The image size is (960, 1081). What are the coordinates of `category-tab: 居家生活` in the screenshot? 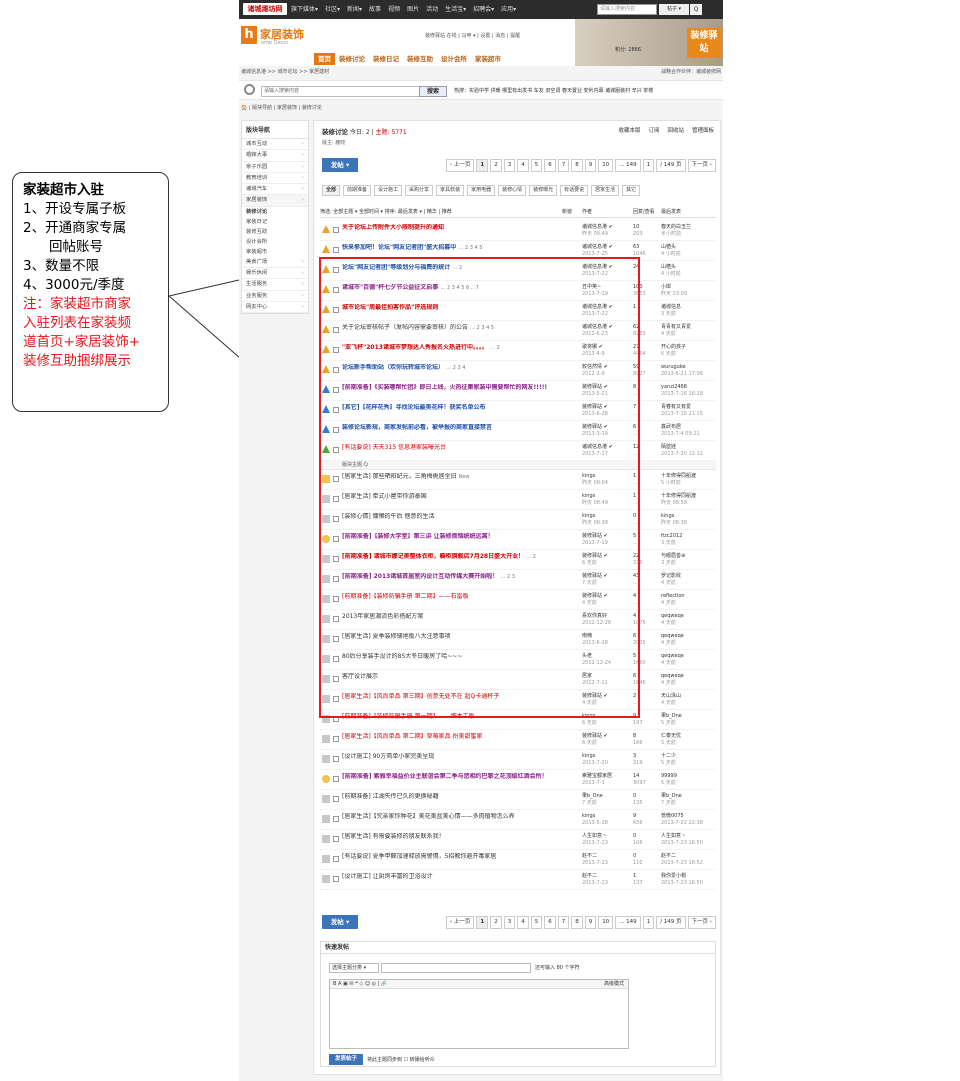 It's located at (605, 190).